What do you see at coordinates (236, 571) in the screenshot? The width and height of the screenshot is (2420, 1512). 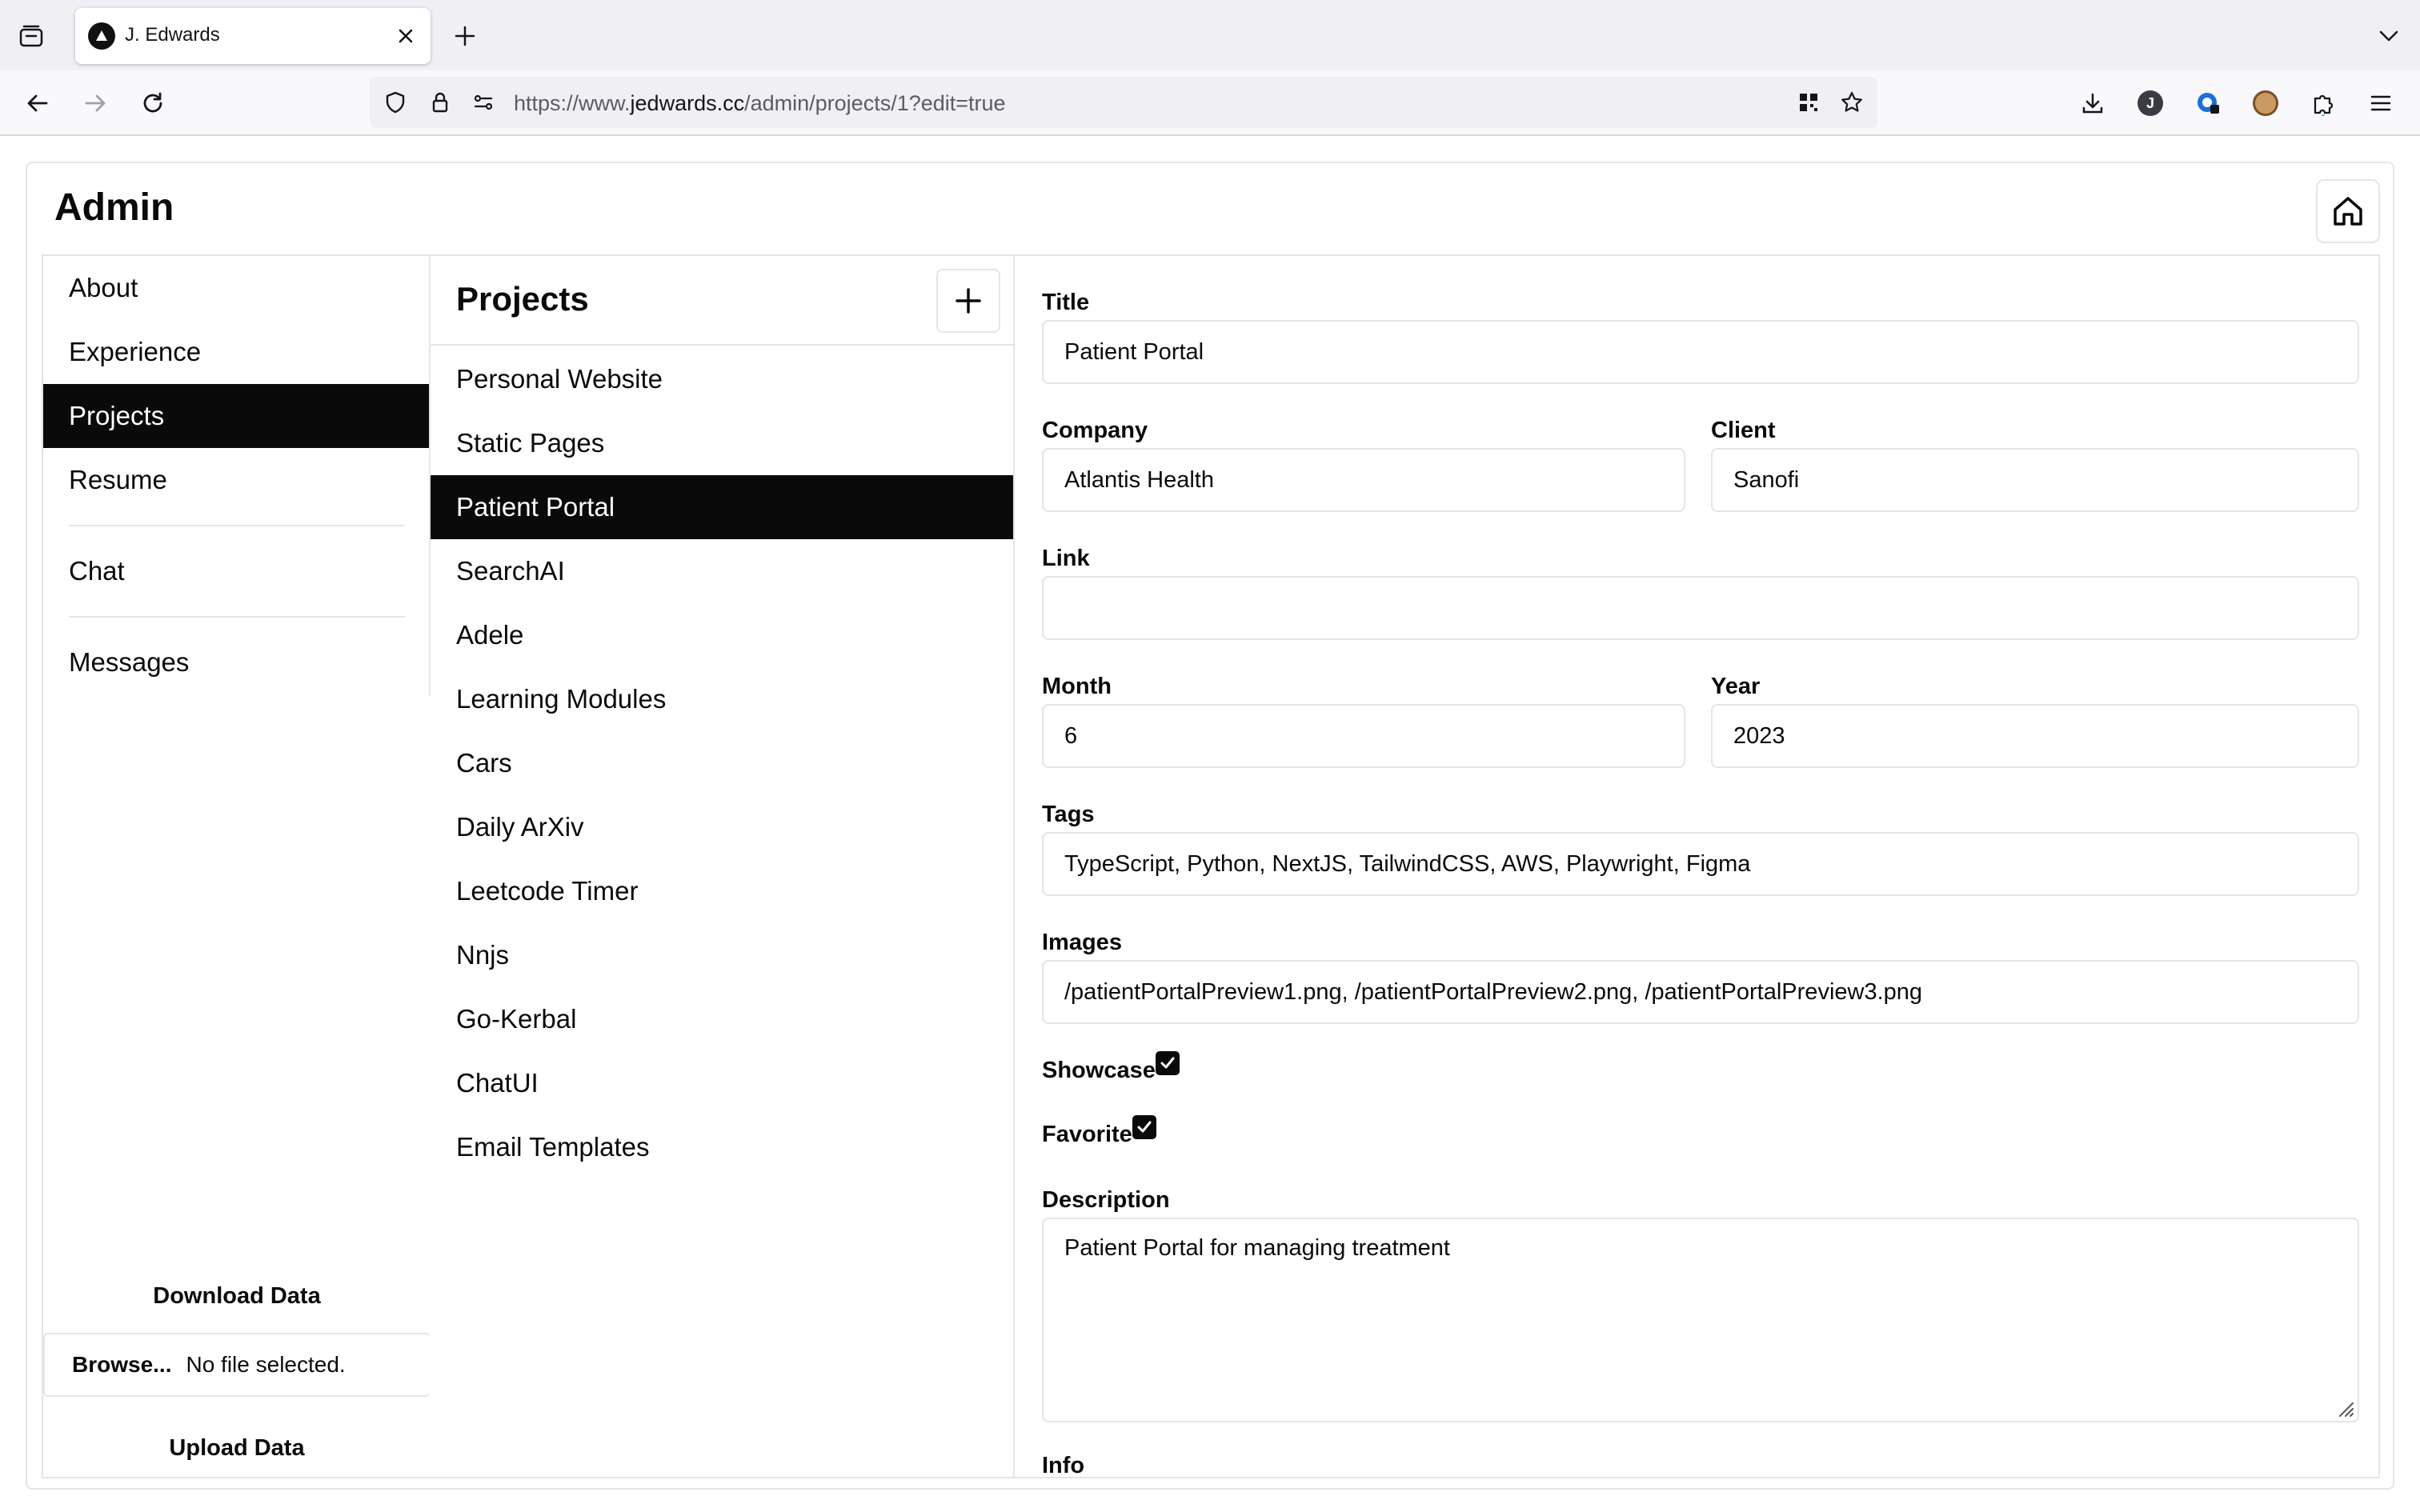 I see `sidebar-item-chat: Chat` at bounding box center [236, 571].